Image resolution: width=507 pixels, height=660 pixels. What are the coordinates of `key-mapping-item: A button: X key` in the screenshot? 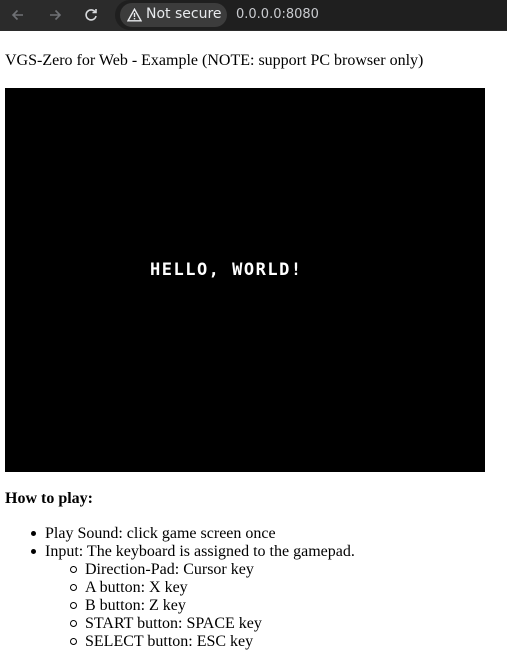 It's located at (253, 588).